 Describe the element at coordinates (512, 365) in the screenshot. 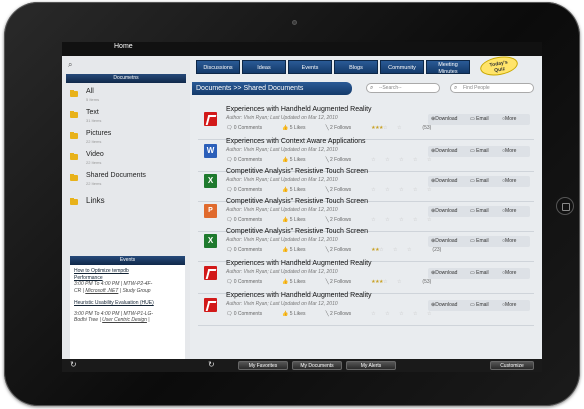

I see `customize-button: Customize` at that location.